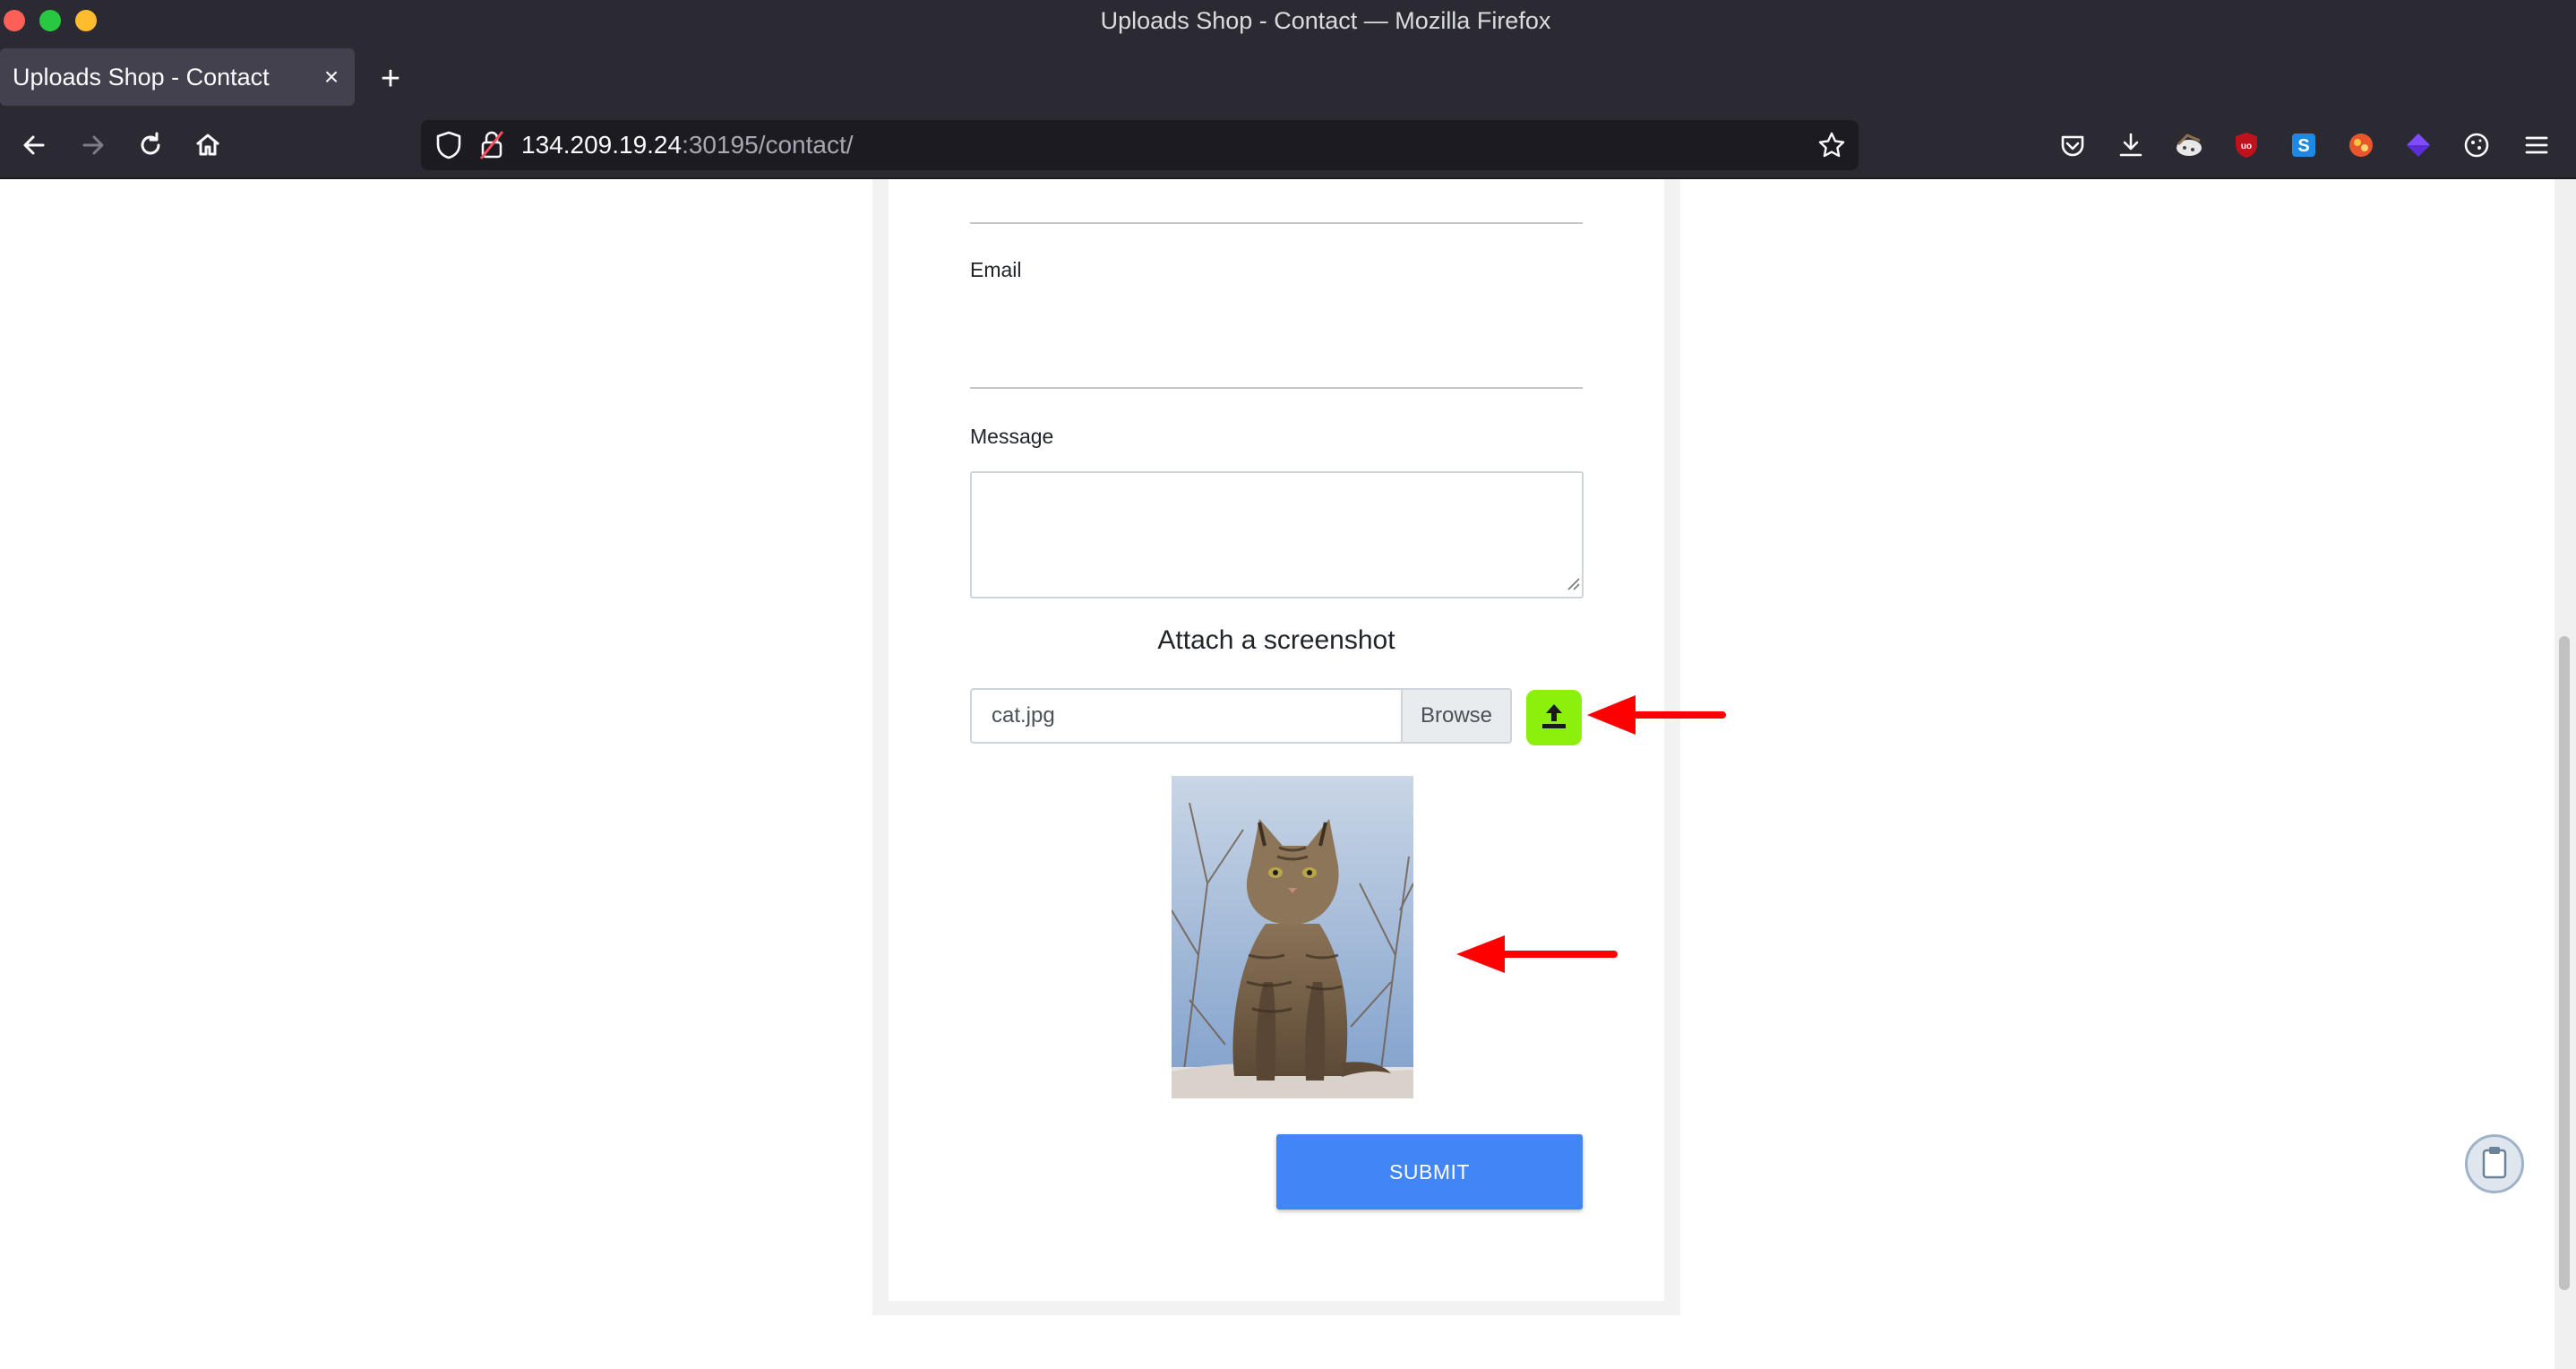  Describe the element at coordinates (1140, 145) in the screenshot. I see `address-bar: 134.209.19.24:30195/contact/` at that location.